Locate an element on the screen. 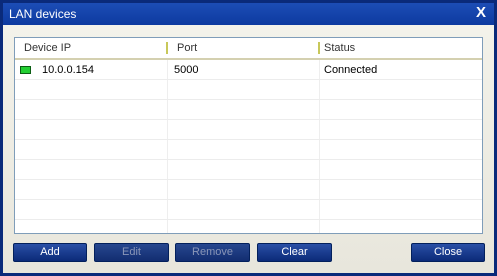  connected-status-icon is located at coordinates (25, 70).